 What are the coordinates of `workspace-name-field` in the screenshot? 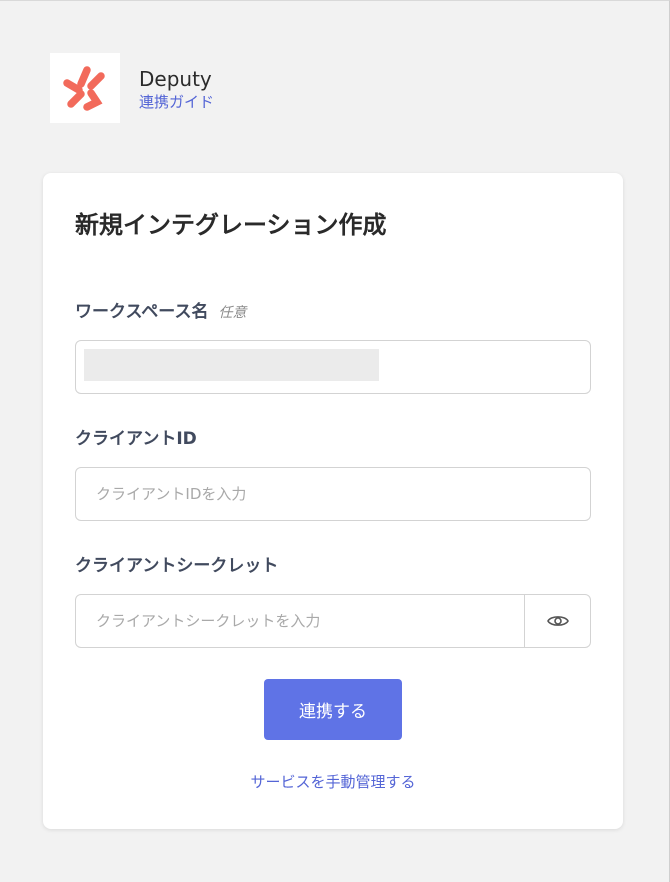 It's located at (333, 367).